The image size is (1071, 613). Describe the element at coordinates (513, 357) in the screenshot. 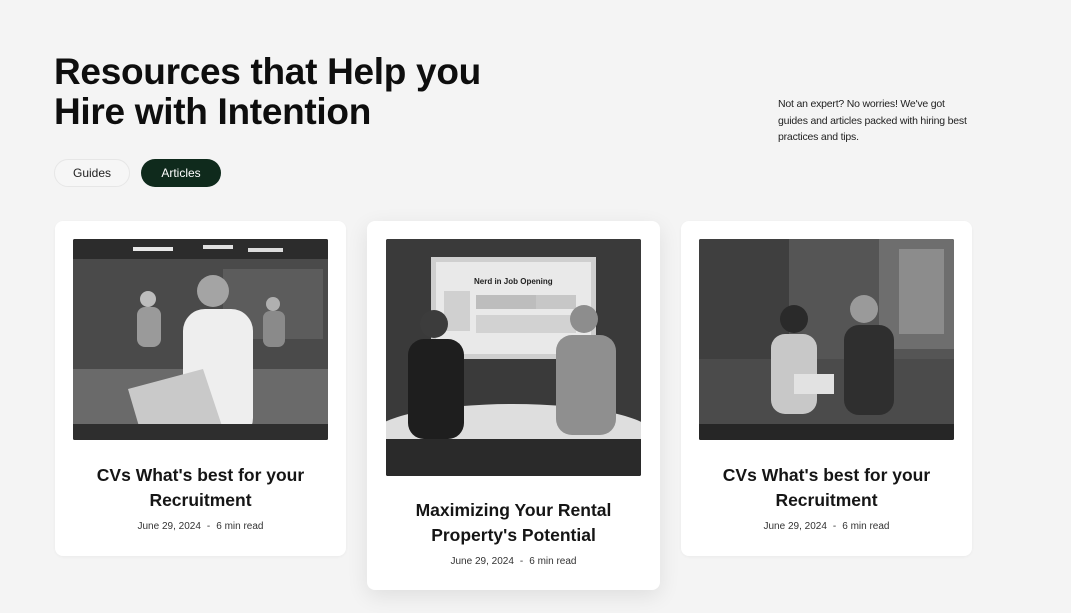

I see `article-image: Nerd in Job Opening` at that location.